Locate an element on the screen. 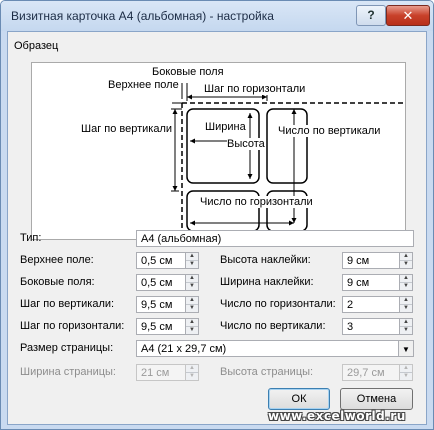 Image resolution: width=434 pixels, height=430 pixels. label-height-label: Высота наклейки: is located at coordinates (265, 260).